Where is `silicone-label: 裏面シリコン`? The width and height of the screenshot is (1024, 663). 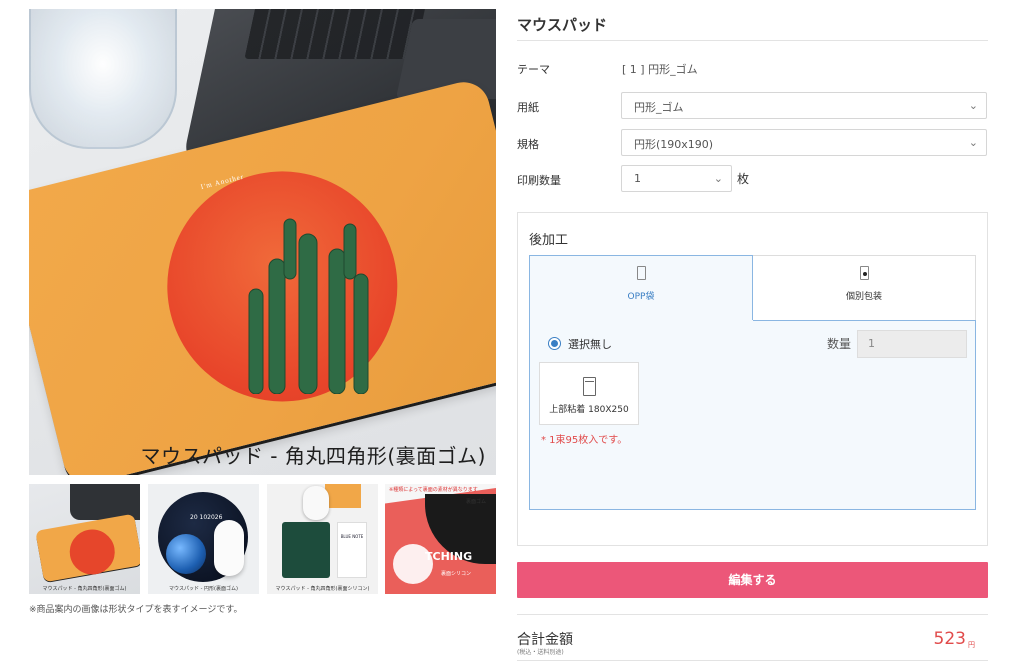
silicone-label: 裏面シリコン is located at coordinates (456, 574).